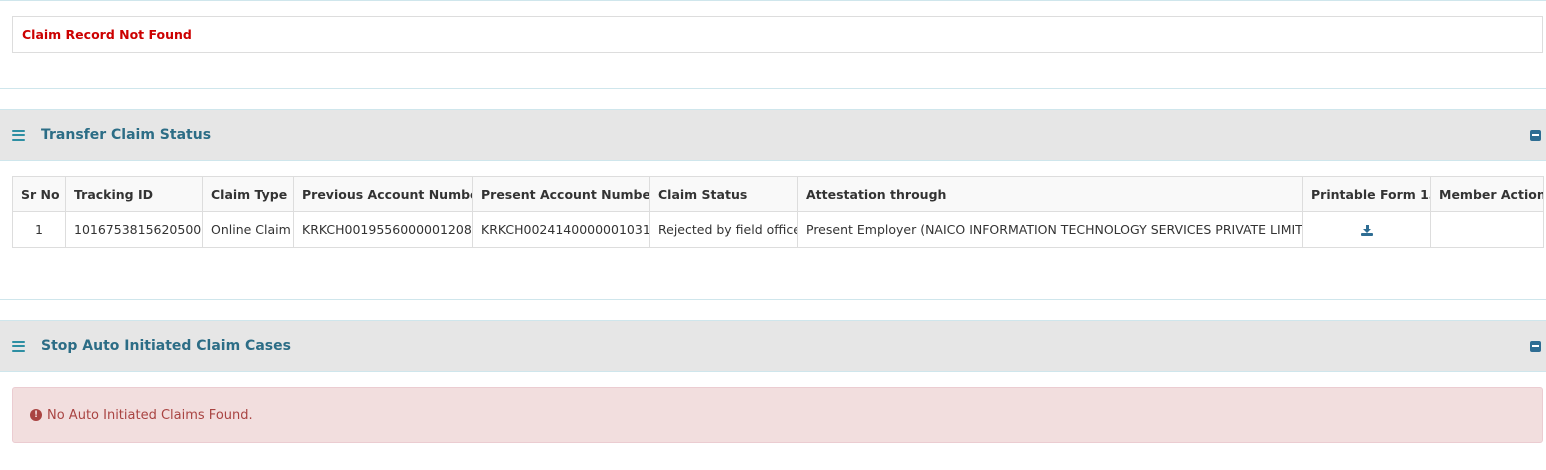 The width and height of the screenshot is (1546, 470). I want to click on present-account-cell: KRKCH00241400000010311, so click(561, 229).